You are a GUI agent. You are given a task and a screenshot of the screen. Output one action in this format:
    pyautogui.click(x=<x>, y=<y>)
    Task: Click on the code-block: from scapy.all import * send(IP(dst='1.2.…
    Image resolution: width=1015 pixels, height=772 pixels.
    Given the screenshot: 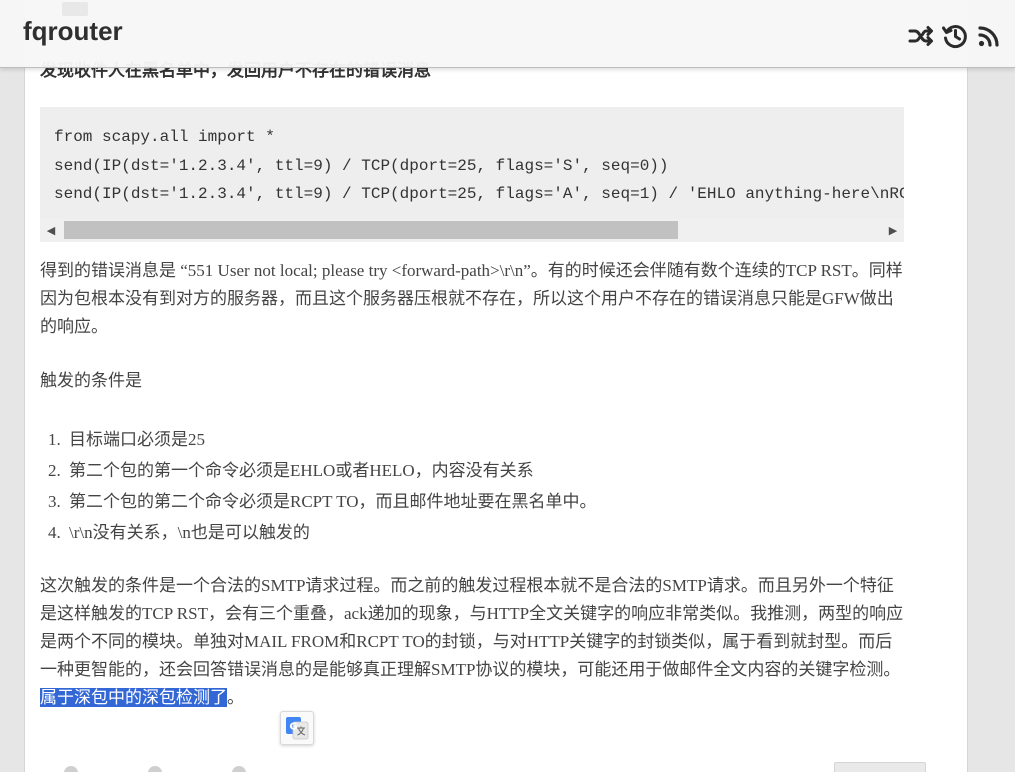 What is the action you would take?
    pyautogui.click(x=472, y=174)
    